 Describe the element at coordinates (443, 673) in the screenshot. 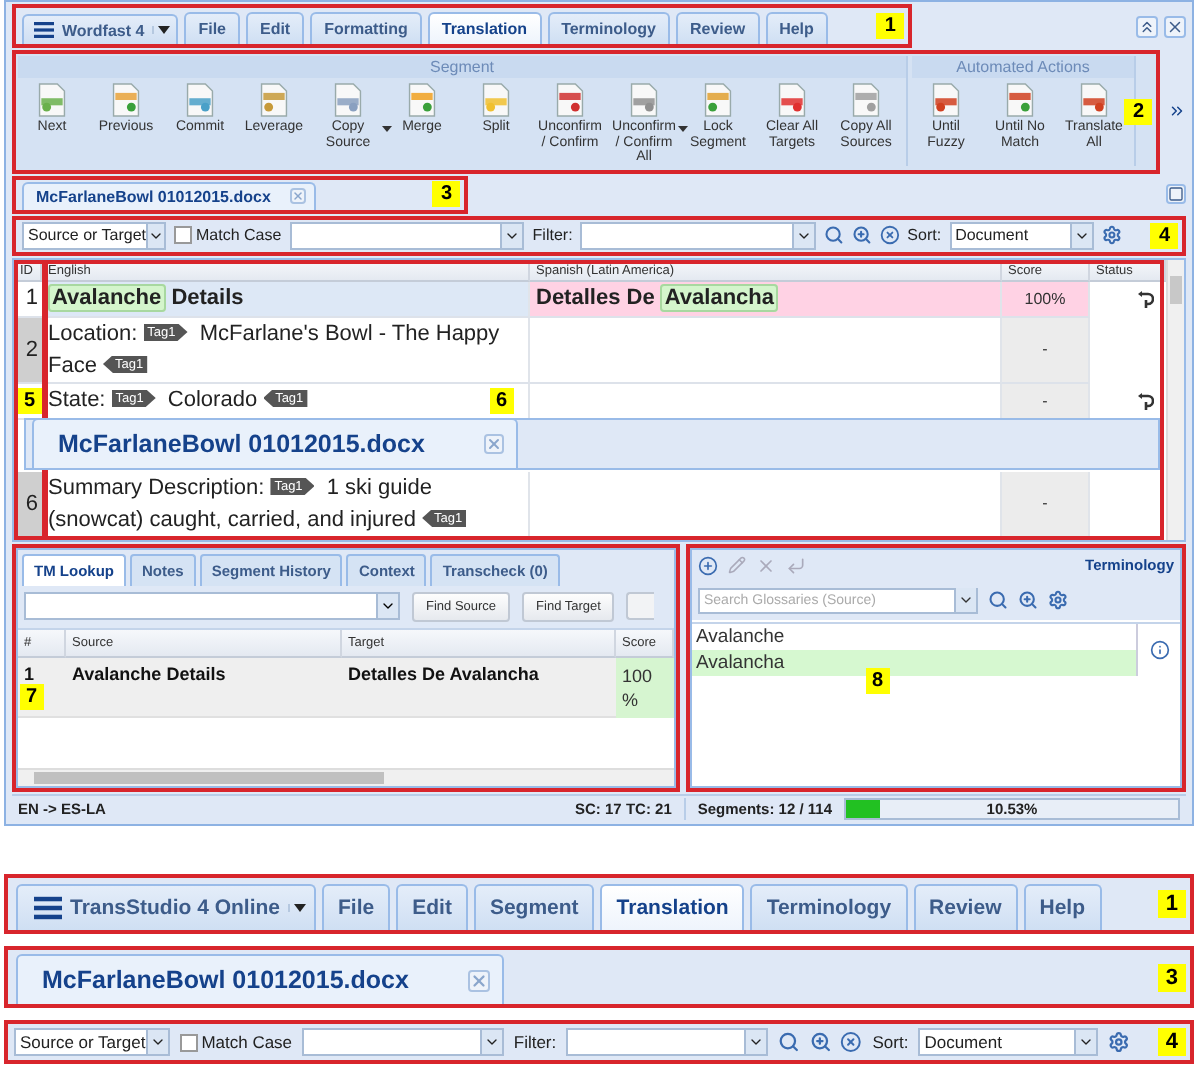

I see `target-text: Detalles De Avalancha` at that location.